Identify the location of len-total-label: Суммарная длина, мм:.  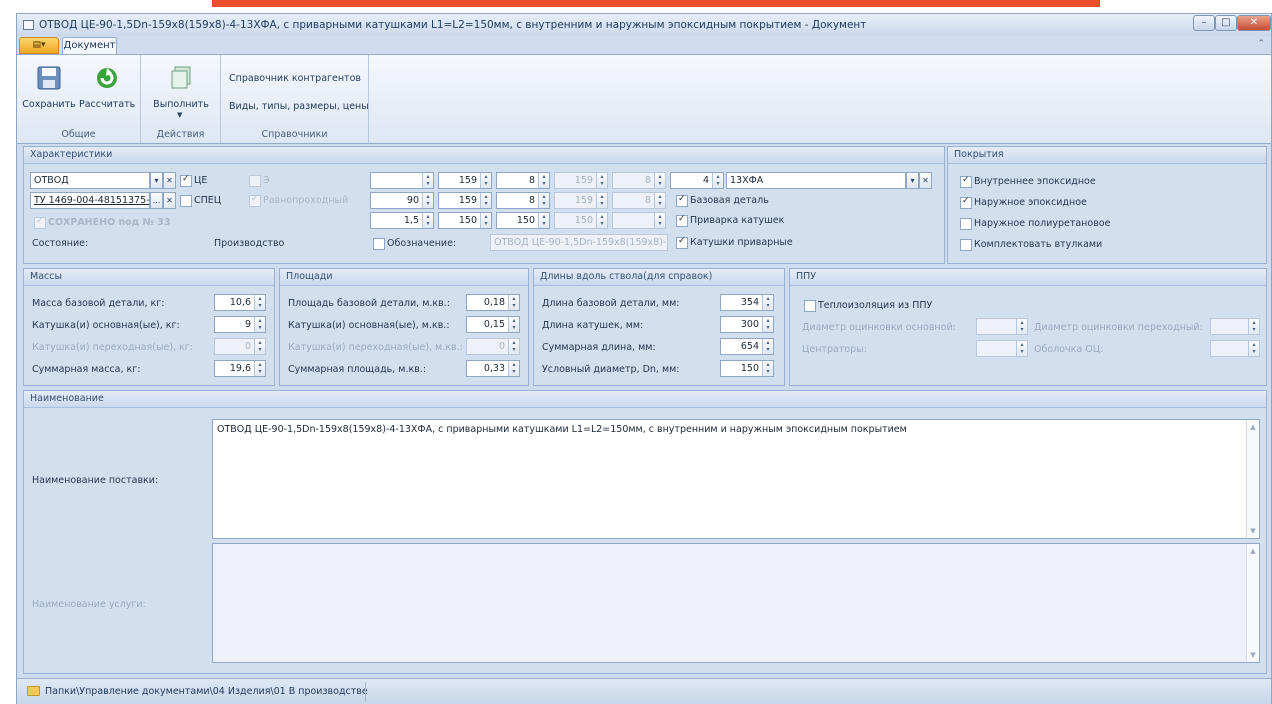
(599, 347).